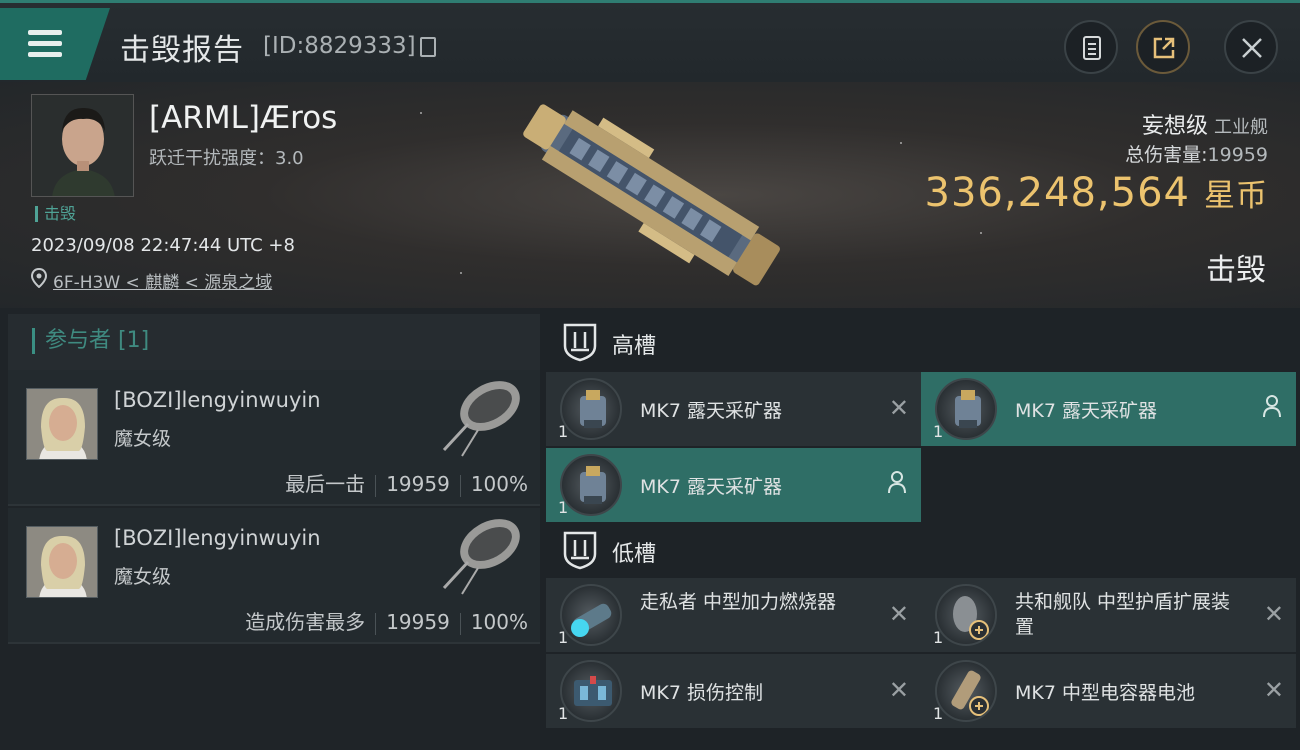  What do you see at coordinates (305, 622) in the screenshot?
I see `attacker-role: 造成伤害最多` at bounding box center [305, 622].